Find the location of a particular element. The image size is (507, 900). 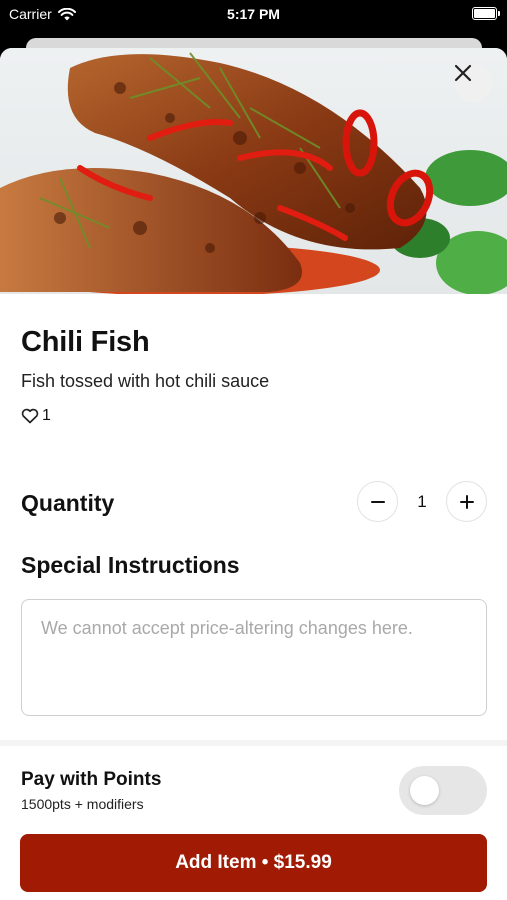

quantity-stepper: 1 is located at coordinates (422, 501).